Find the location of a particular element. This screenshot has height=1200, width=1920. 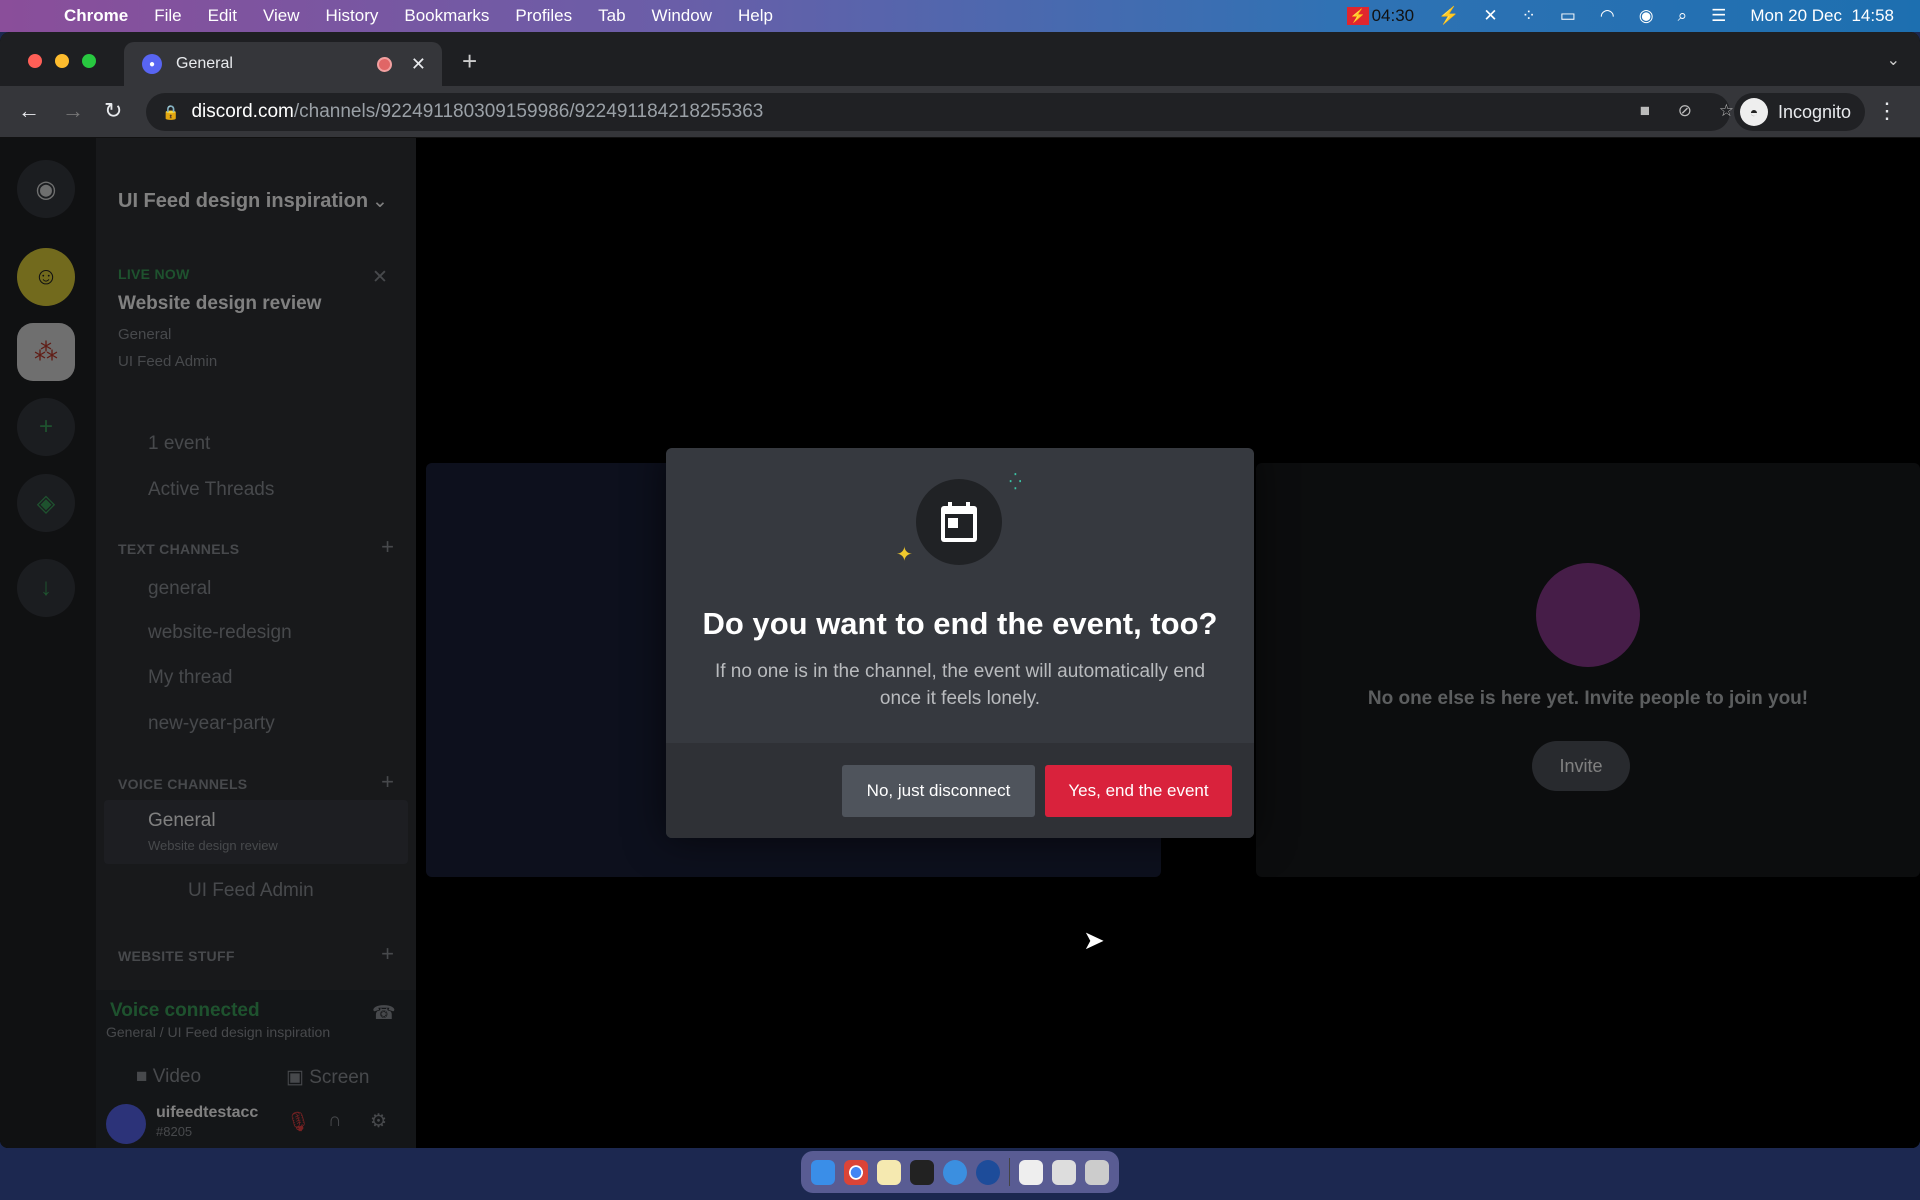

bolt-icon: ⚡ is located at coordinates (1448, 16).